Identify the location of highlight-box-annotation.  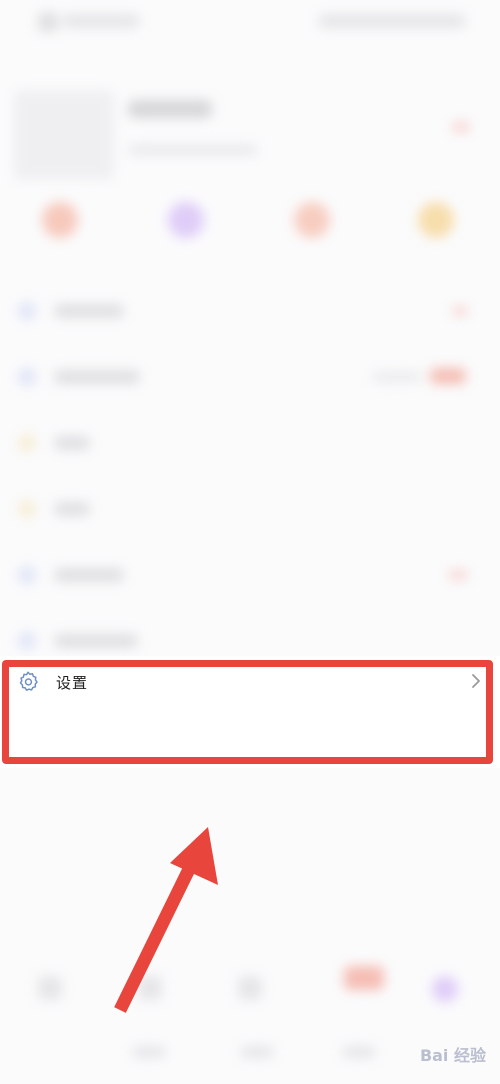
(247, 712).